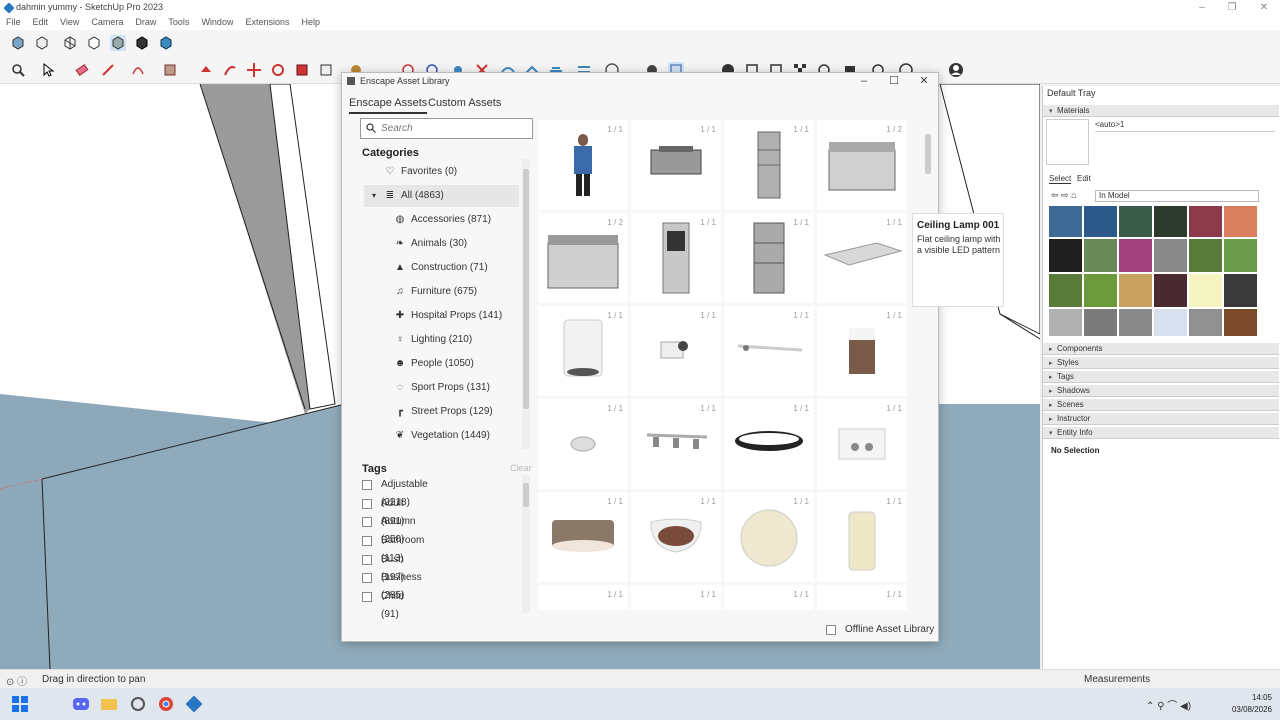 Image resolution: width=1280 pixels, height=720 pixels. Describe the element at coordinates (1161, 419) in the screenshot. I see `tray-panel-header: ▸ Instructor` at that location.